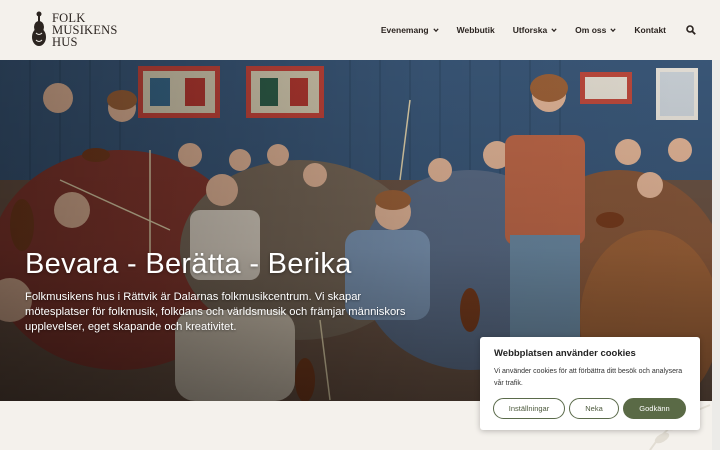 This screenshot has width=720, height=450. I want to click on hero-title: Bevara - Berätta - Berika, so click(188, 264).